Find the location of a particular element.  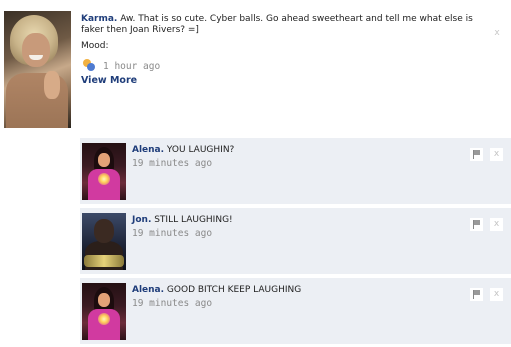

comment-text: STILL LAUGHING! is located at coordinates (192, 220).